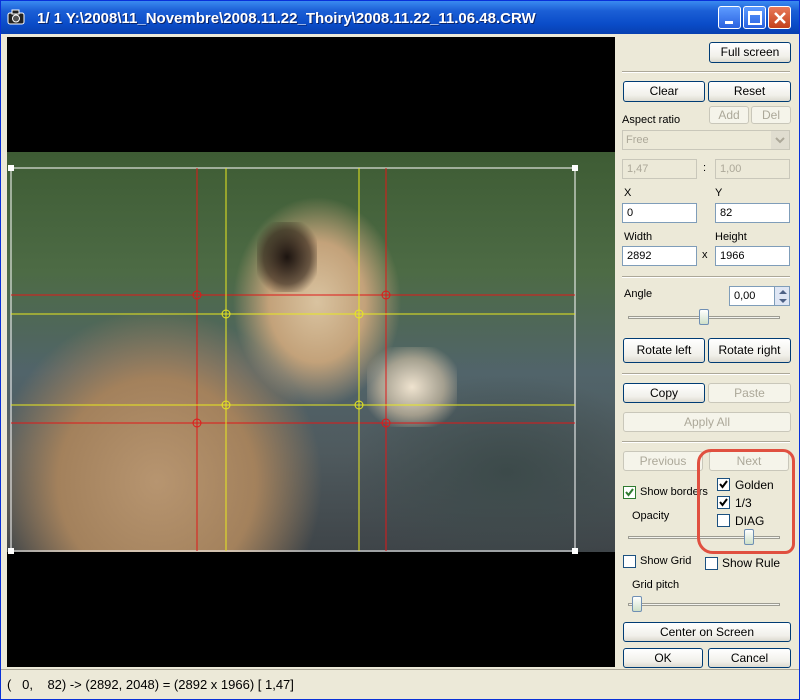 This screenshot has width=800, height=700. Describe the element at coordinates (771, 115) in the screenshot. I see `del-button: Del` at that location.